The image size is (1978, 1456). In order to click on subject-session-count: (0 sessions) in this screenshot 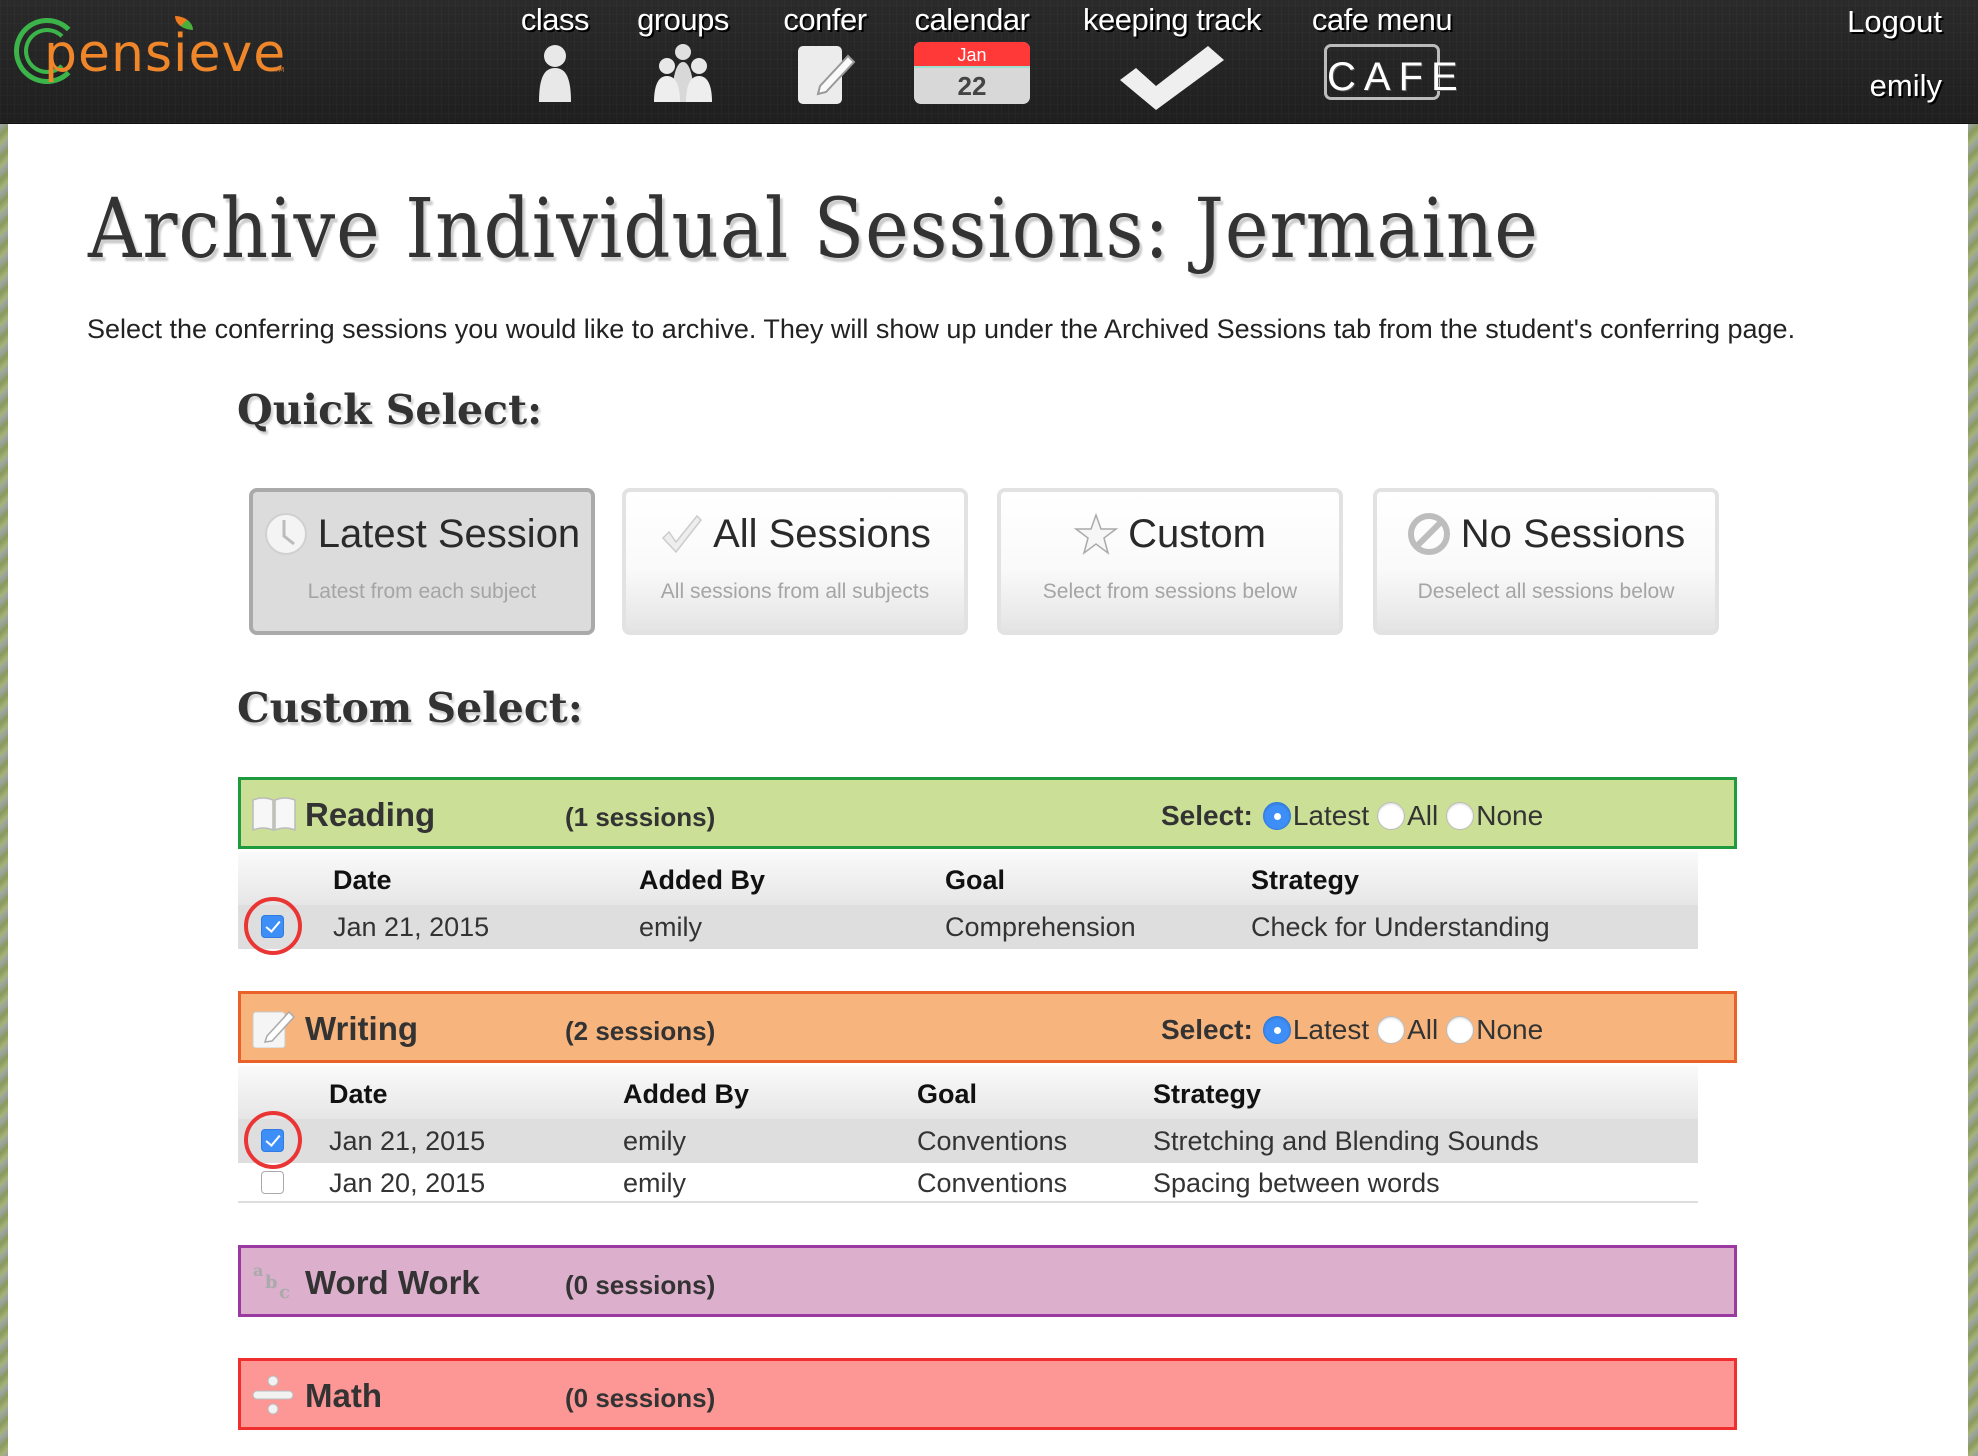, I will do `click(640, 1398)`.